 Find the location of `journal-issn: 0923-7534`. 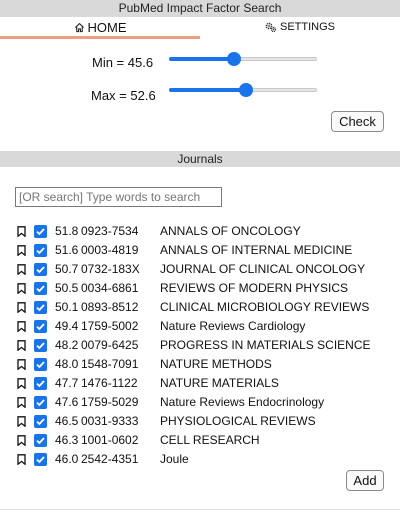

journal-issn: 0923-7534 is located at coordinates (110, 231).